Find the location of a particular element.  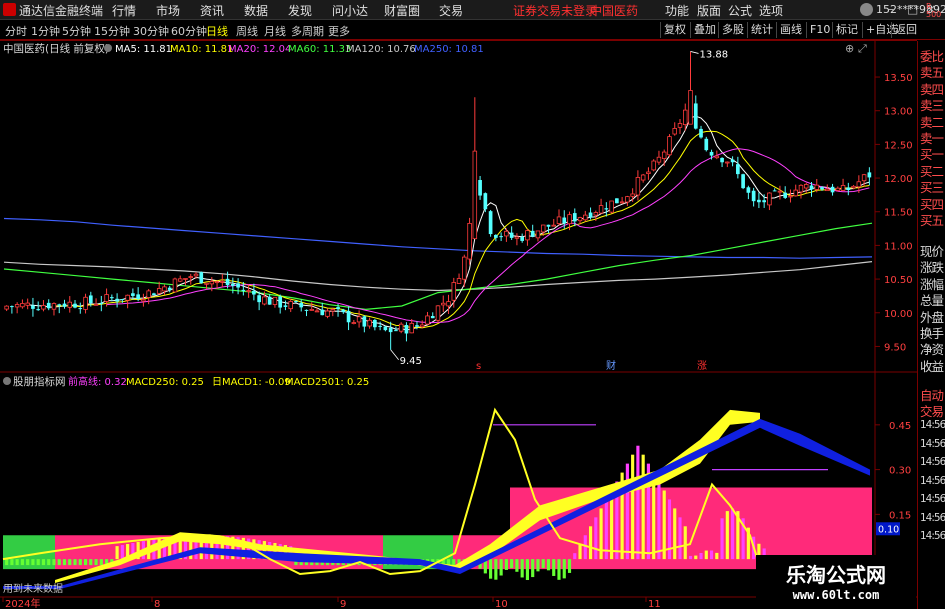

period-tab-1: 1分钟 is located at coordinates (45, 31).